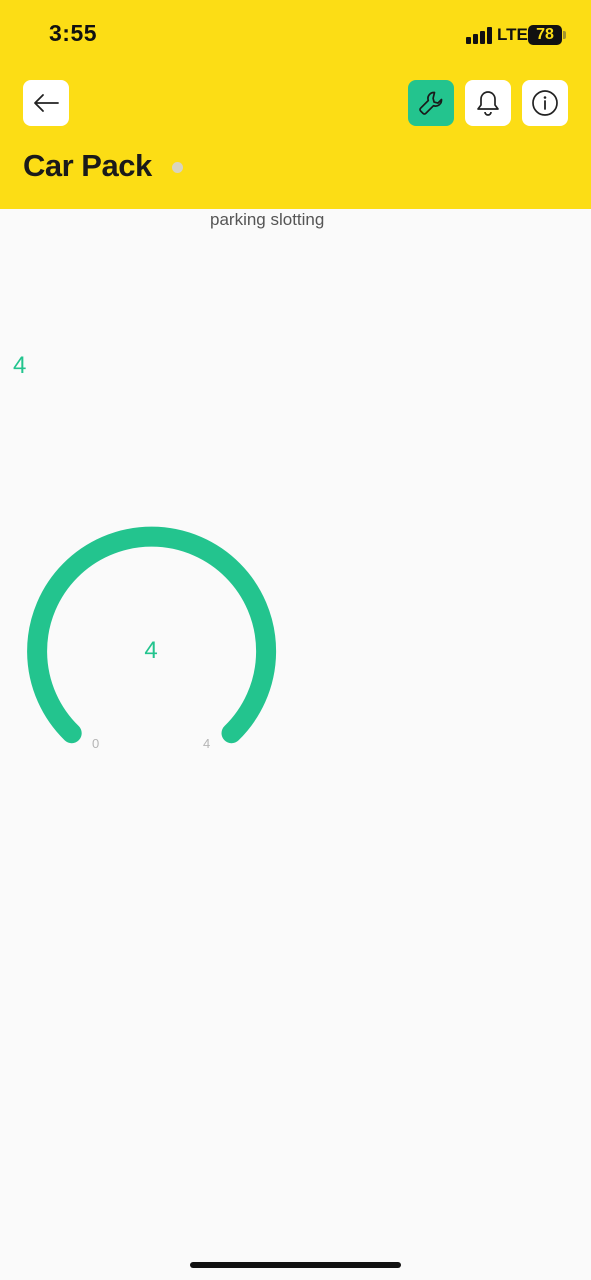  I want to click on home-indicator, so click(295, 1265).